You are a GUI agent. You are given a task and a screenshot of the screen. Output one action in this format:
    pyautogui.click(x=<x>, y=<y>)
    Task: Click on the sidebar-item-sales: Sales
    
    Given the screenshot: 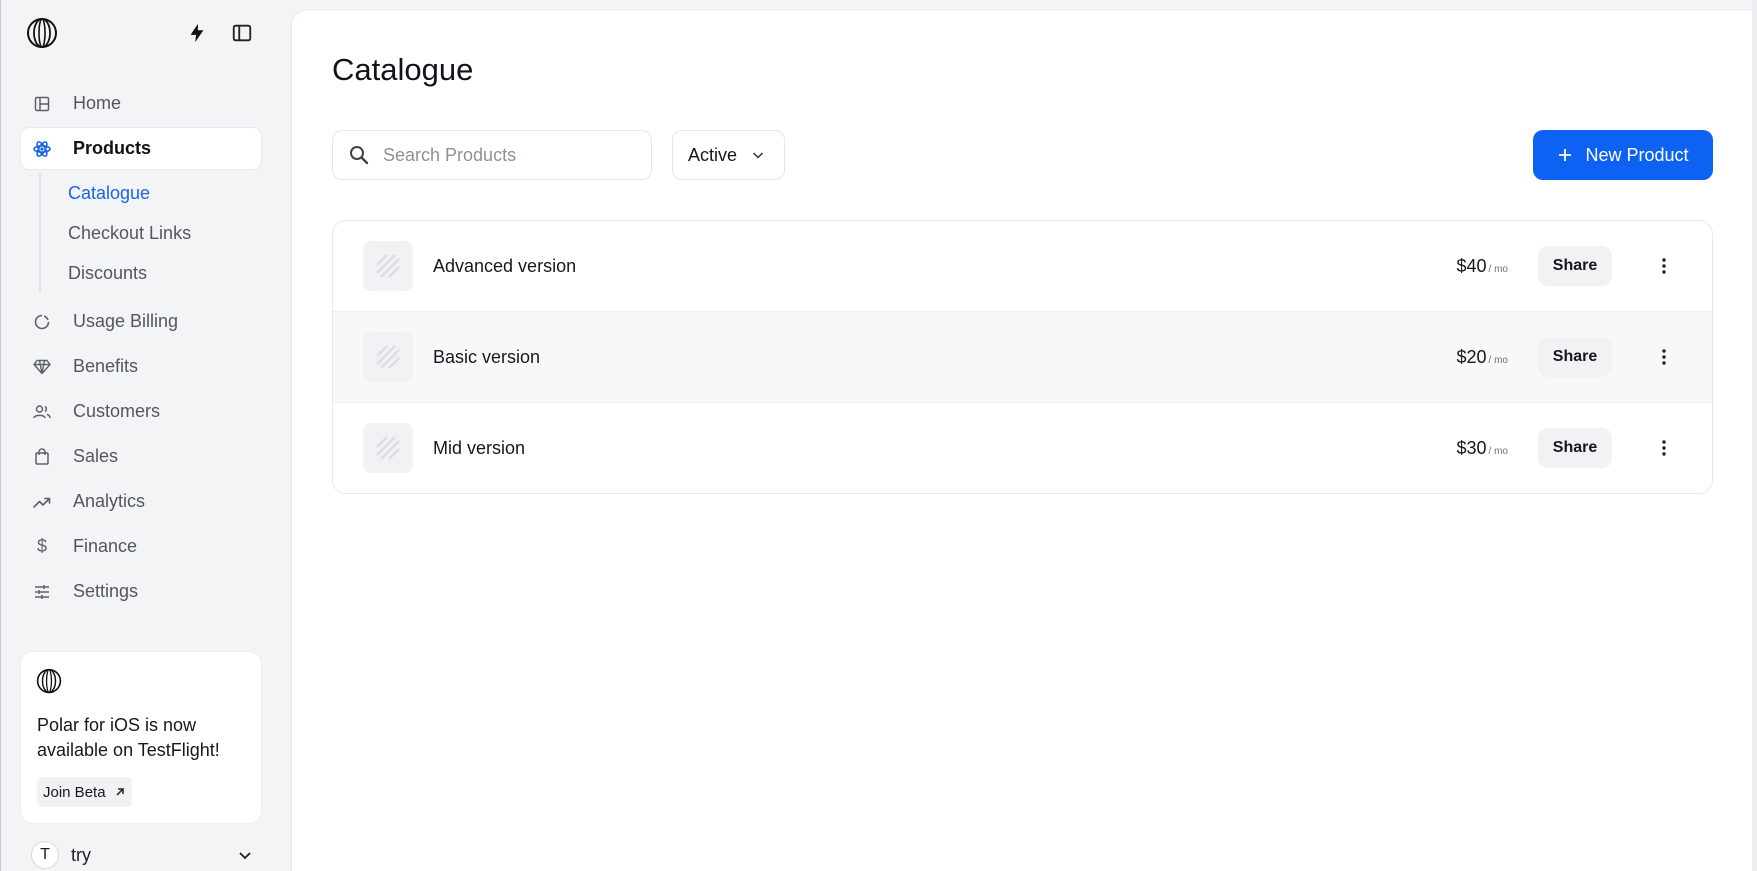 What is the action you would take?
    pyautogui.click(x=141, y=456)
    